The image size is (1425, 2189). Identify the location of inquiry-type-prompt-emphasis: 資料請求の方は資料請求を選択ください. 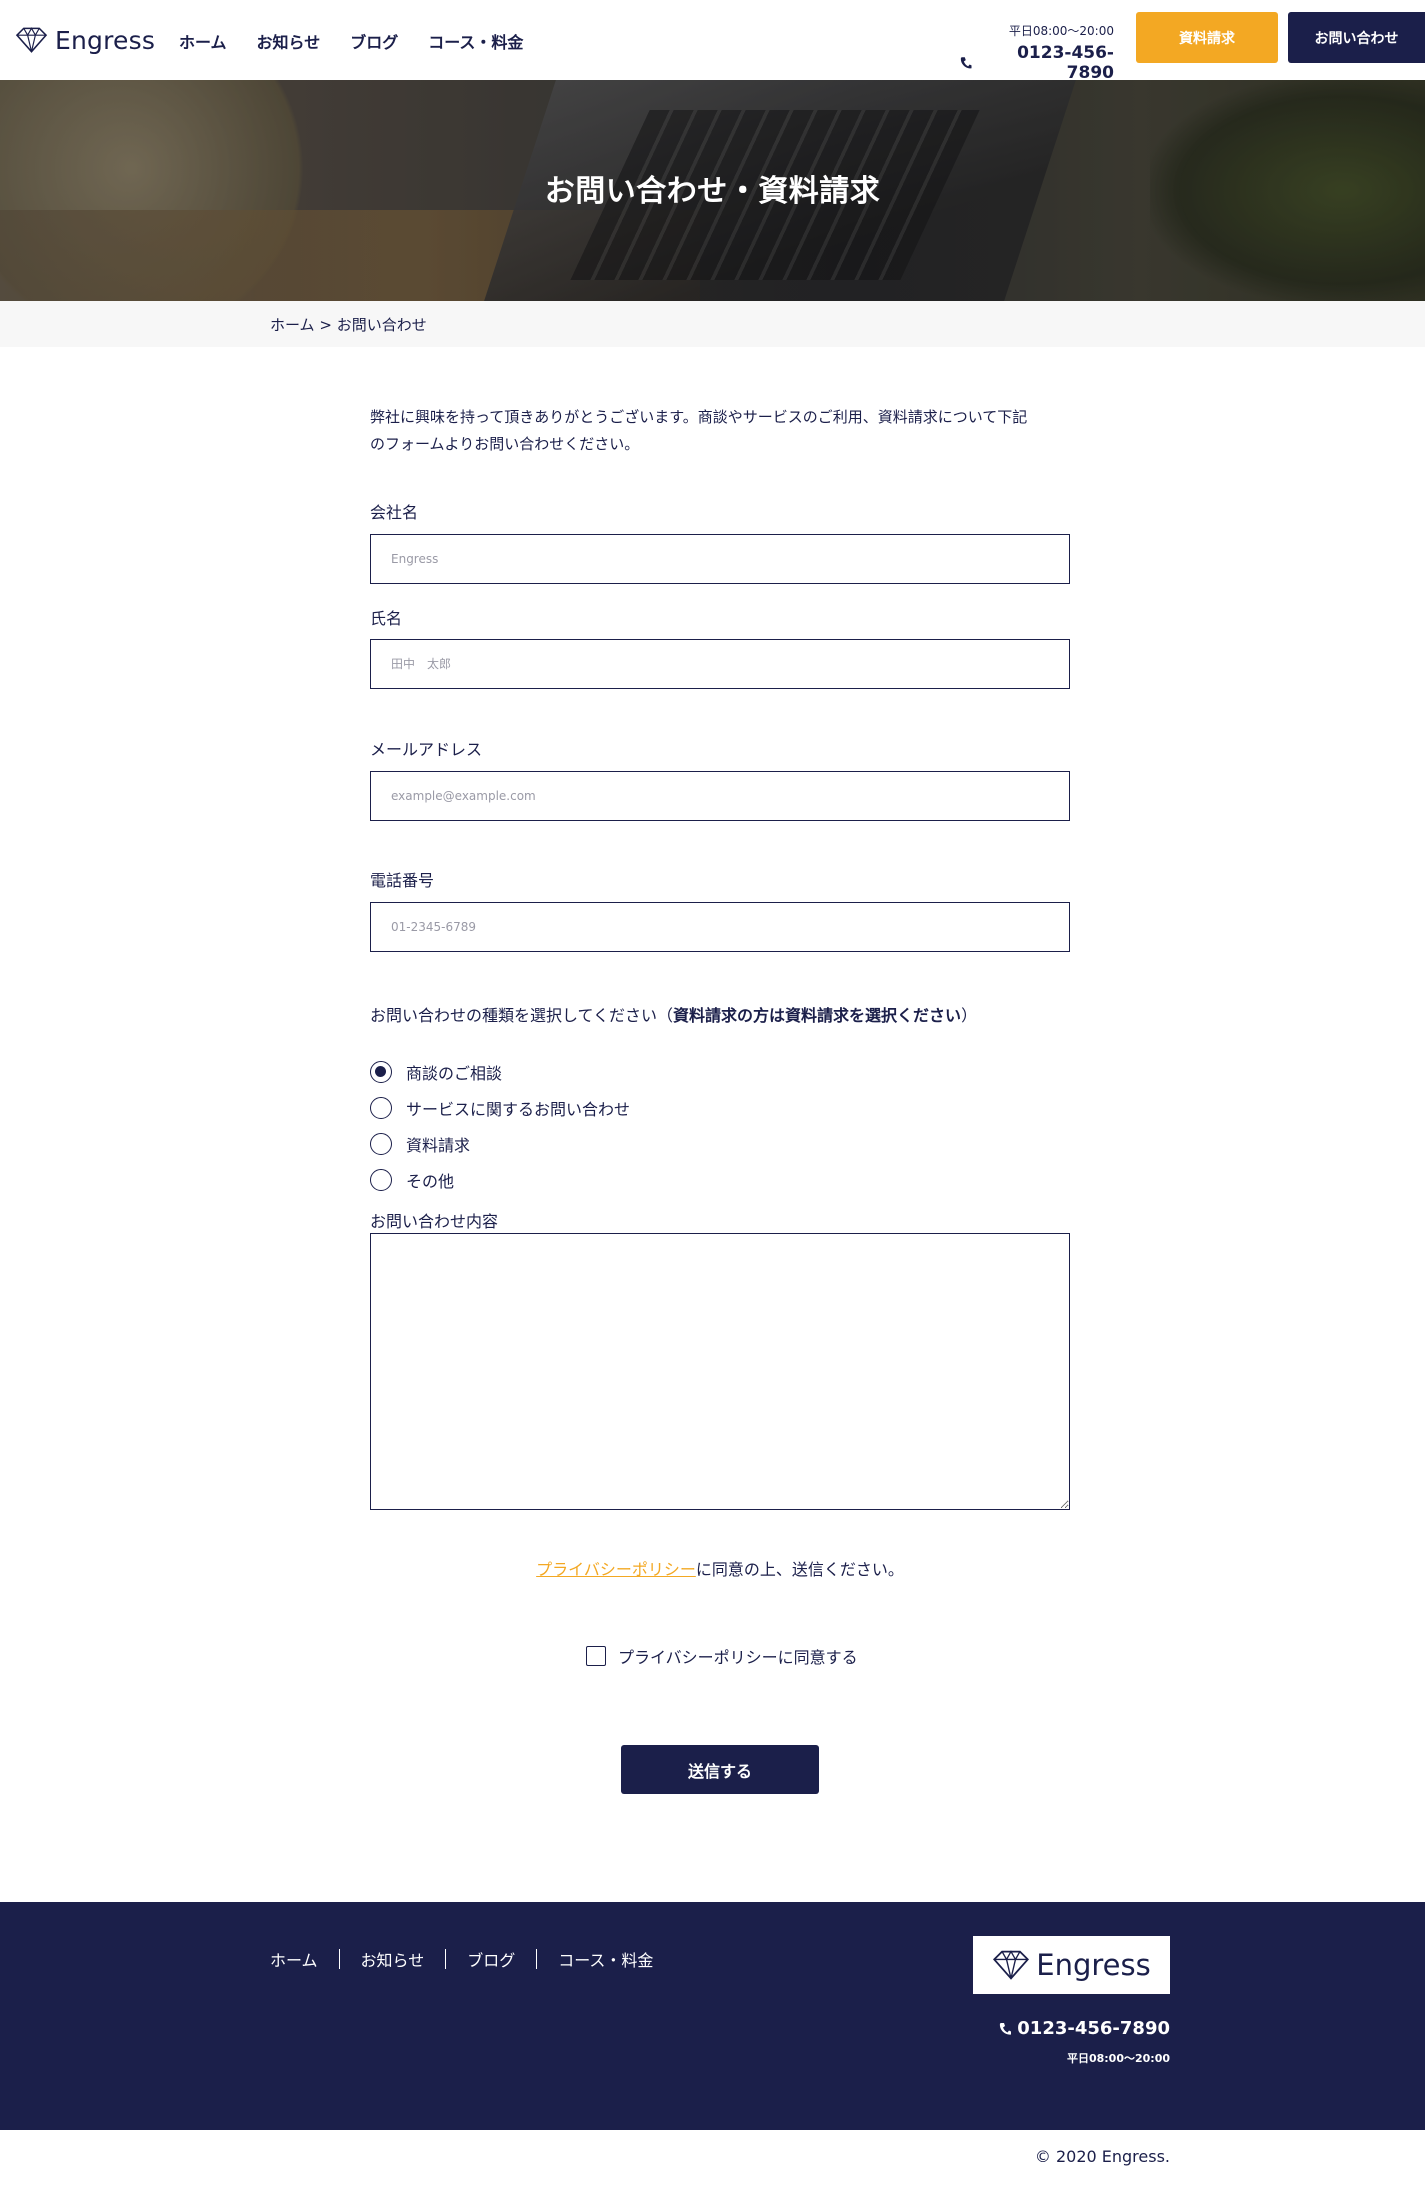
(817, 1015).